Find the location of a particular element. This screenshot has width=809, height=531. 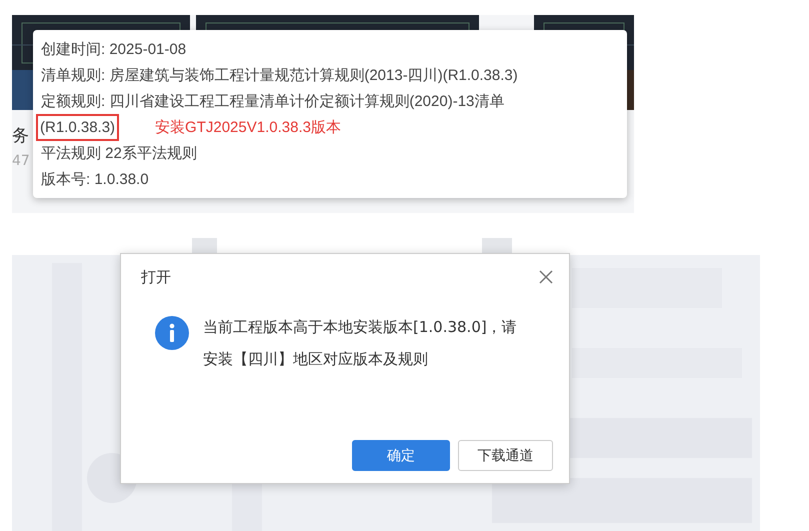

tooltip-line: 定额规则: 四川省建设工程工程量清单计价定额计算规则(2020)-13清单 is located at coordinates (272, 101).